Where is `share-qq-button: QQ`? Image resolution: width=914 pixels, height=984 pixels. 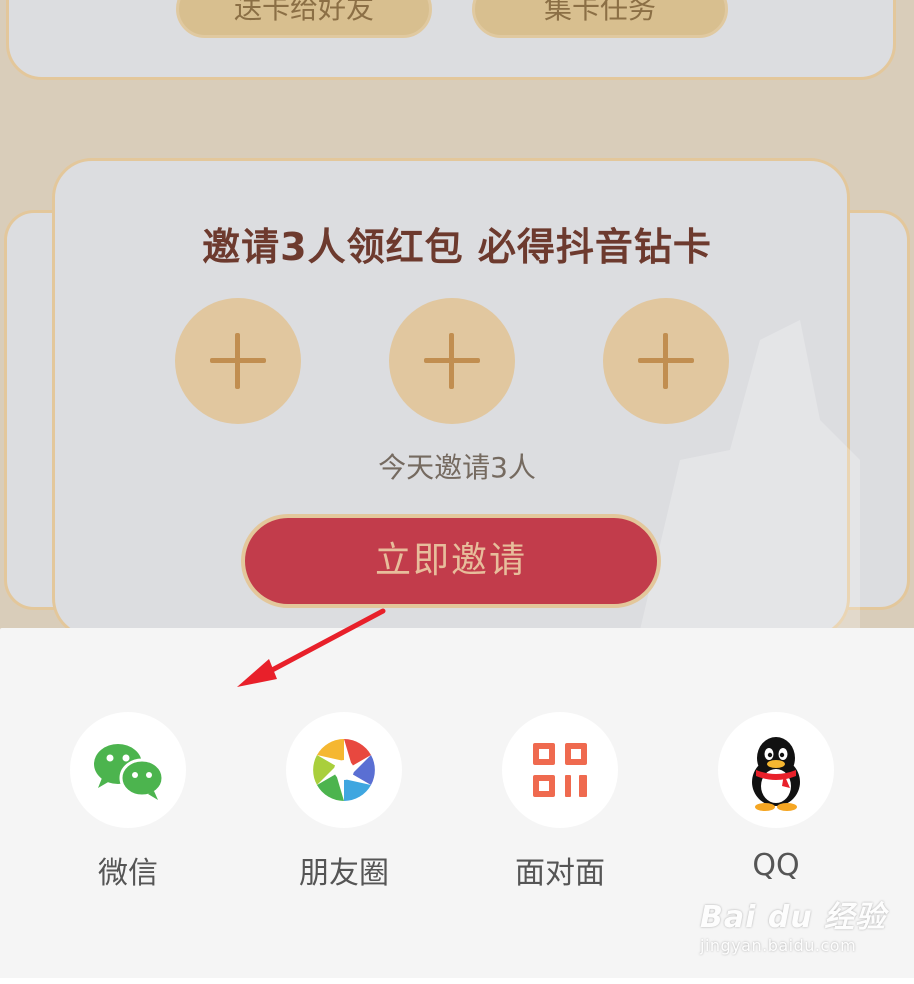
share-qq-button: QQ is located at coordinates (776, 797).